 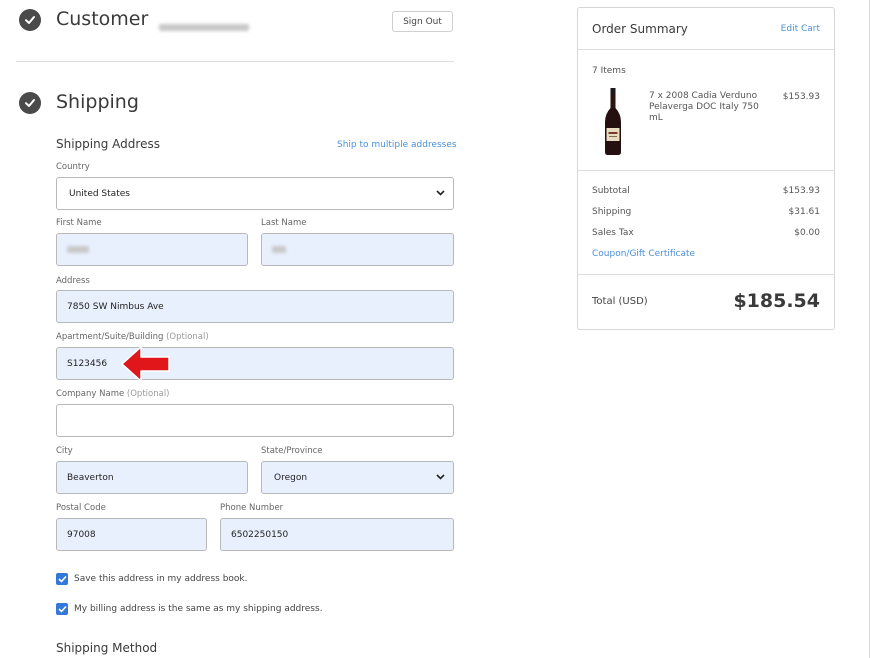 I want to click on postal-code-input-value: 97008, so click(x=81, y=534).